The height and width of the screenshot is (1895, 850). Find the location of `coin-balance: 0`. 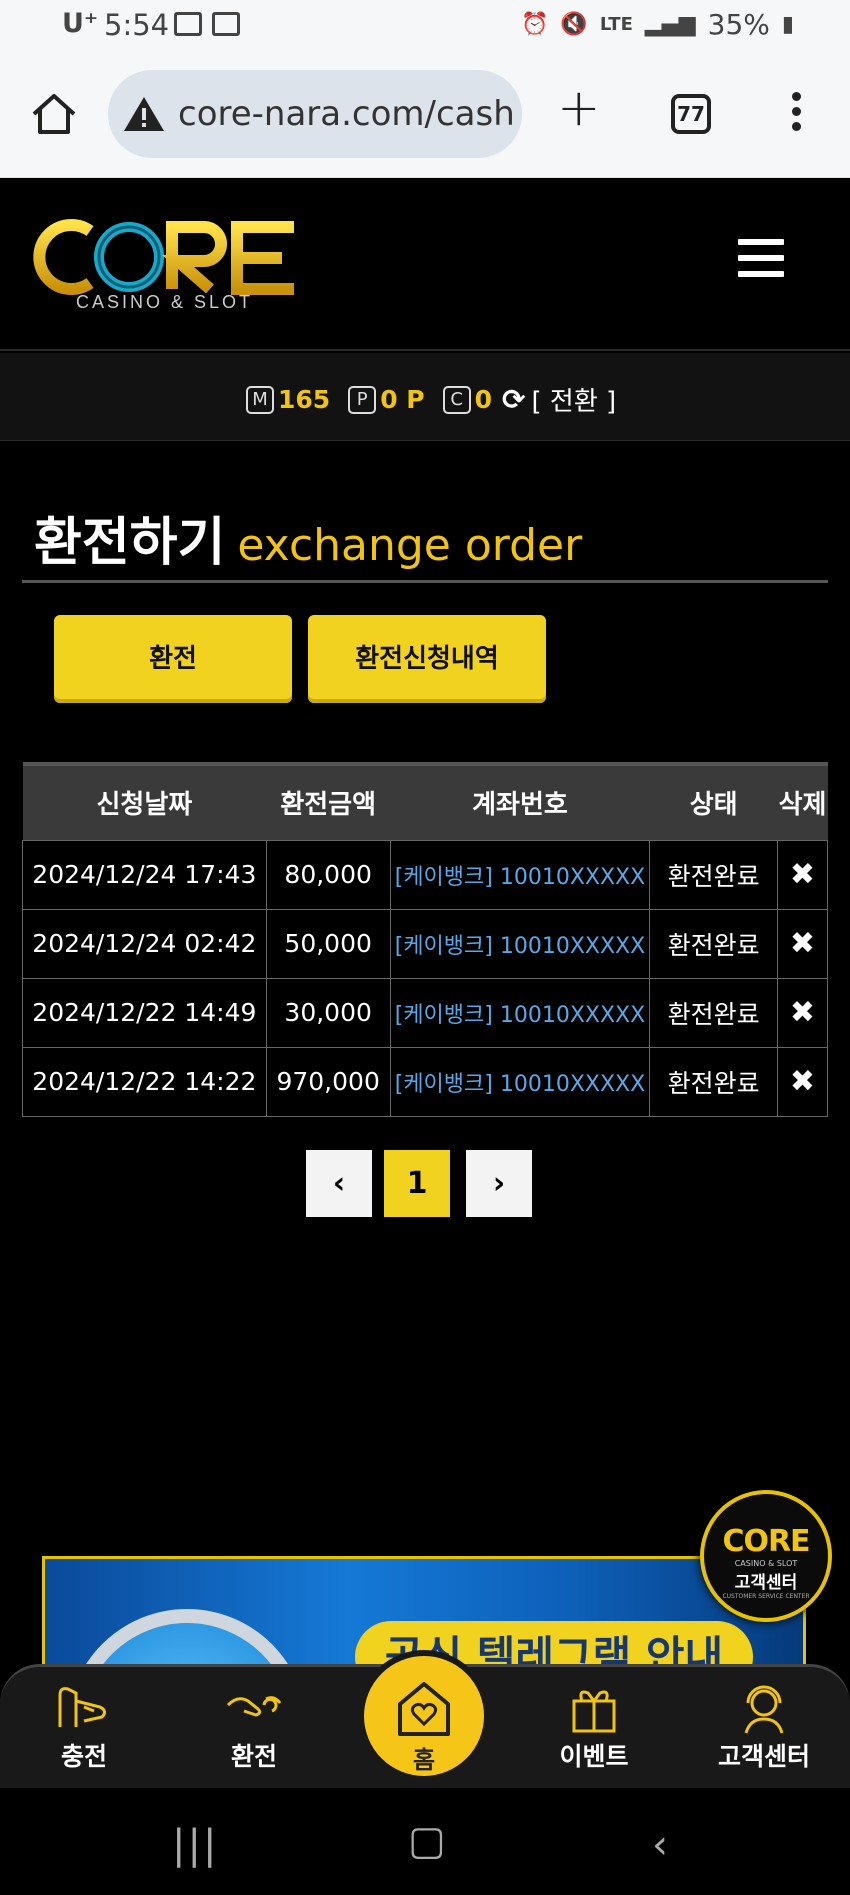

coin-balance: 0 is located at coordinates (483, 399).